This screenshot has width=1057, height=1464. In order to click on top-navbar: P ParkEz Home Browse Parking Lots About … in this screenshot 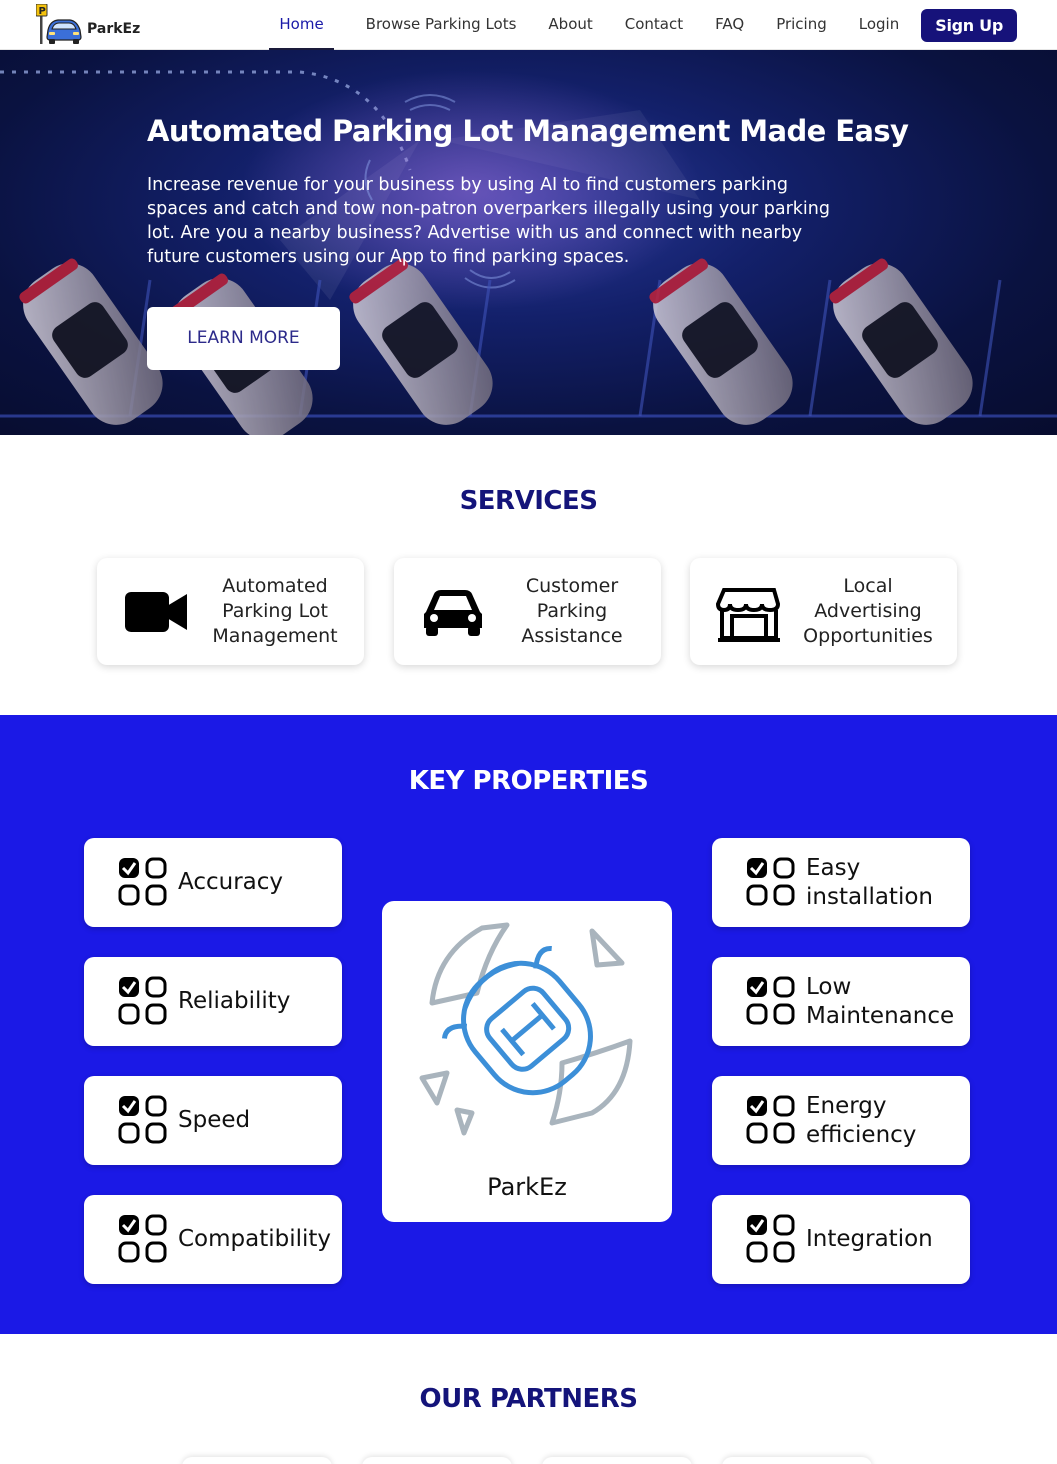, I will do `click(528, 25)`.